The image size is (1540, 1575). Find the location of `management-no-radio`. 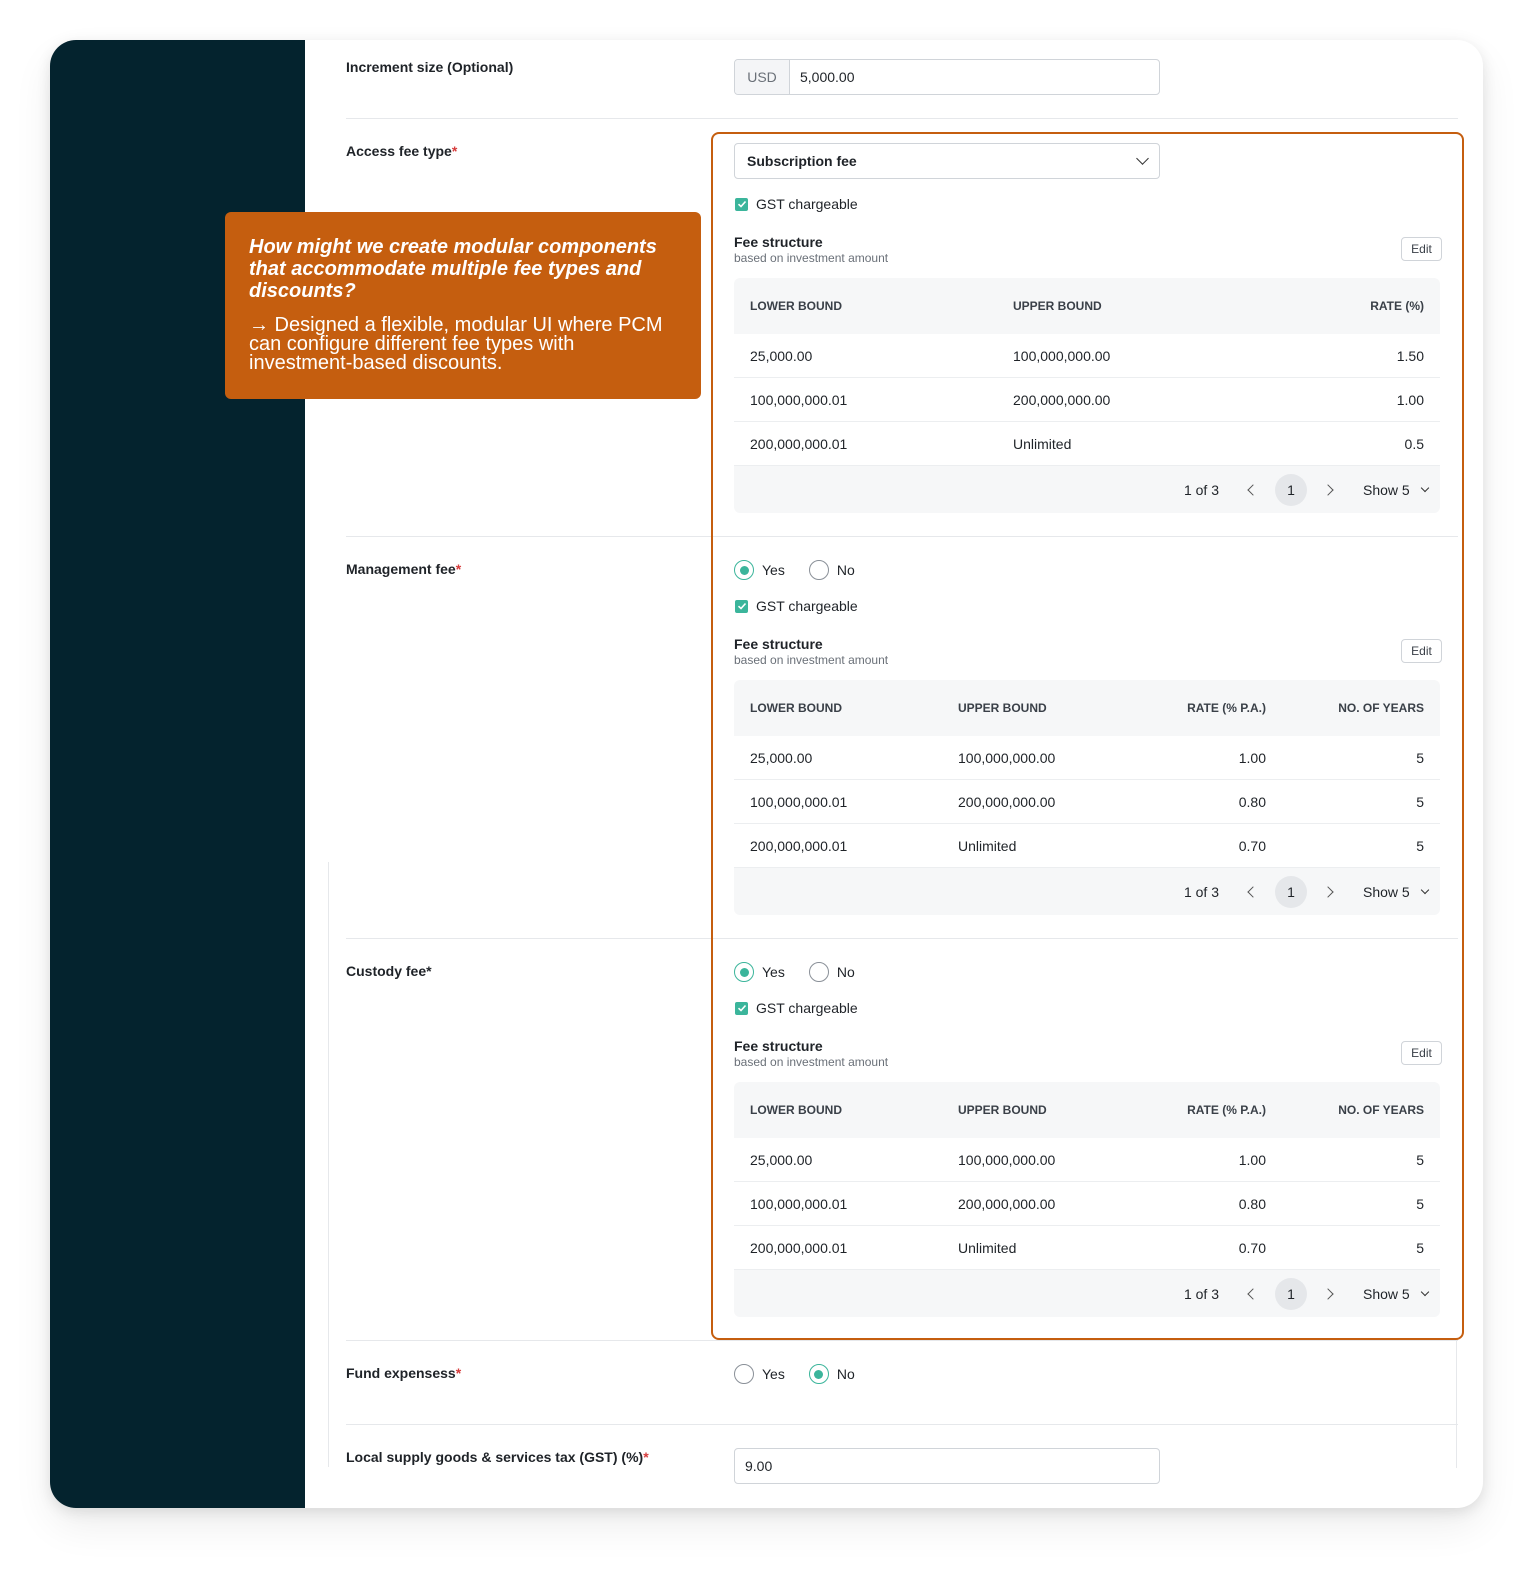

management-no-radio is located at coordinates (818, 570).